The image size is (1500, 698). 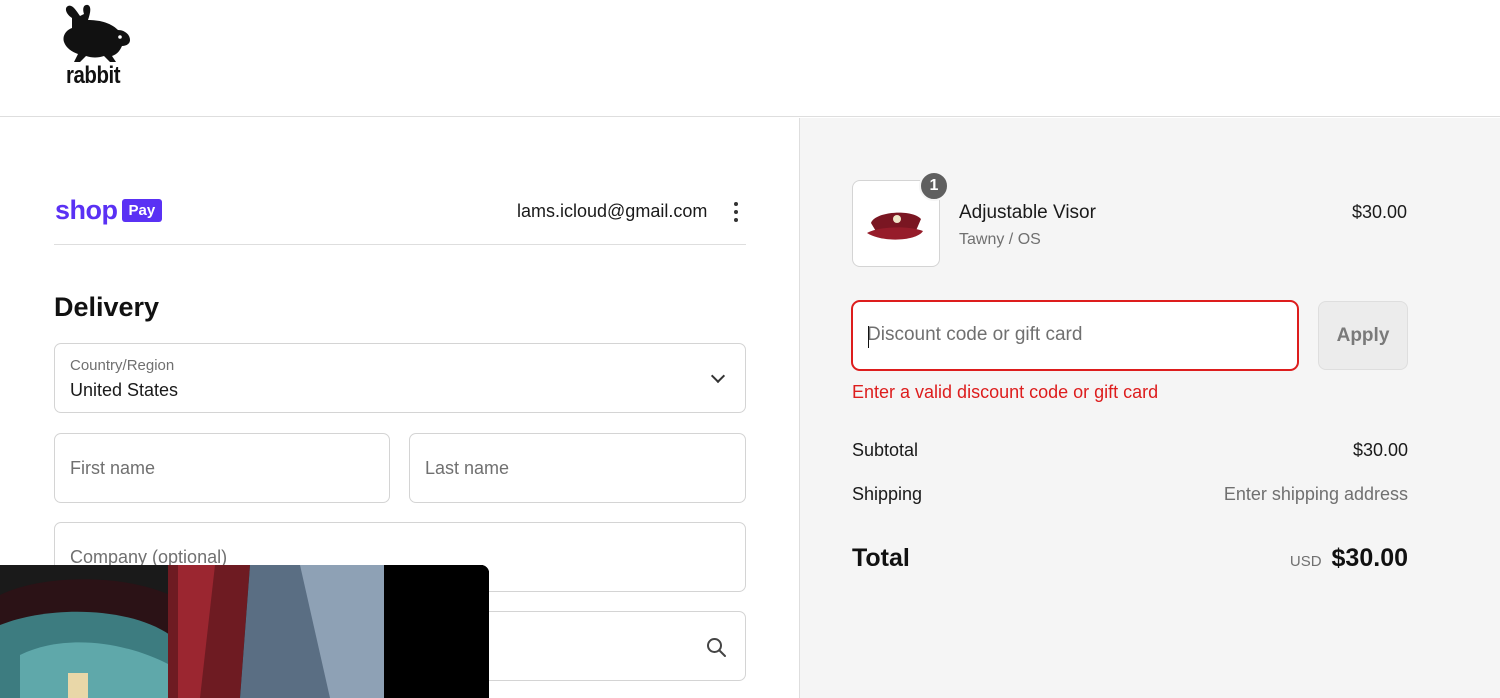 I want to click on shop-pay-badge: Pay, so click(x=142, y=210).